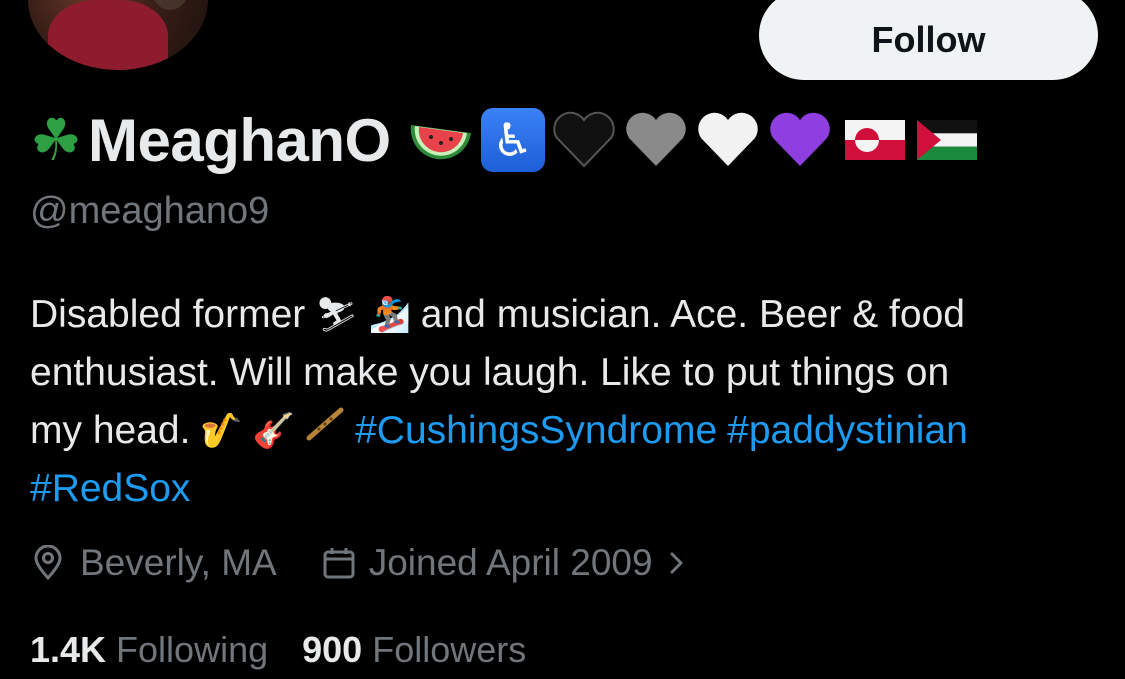 The width and height of the screenshot is (1125, 679). I want to click on chevron-right-icon, so click(683, 563).